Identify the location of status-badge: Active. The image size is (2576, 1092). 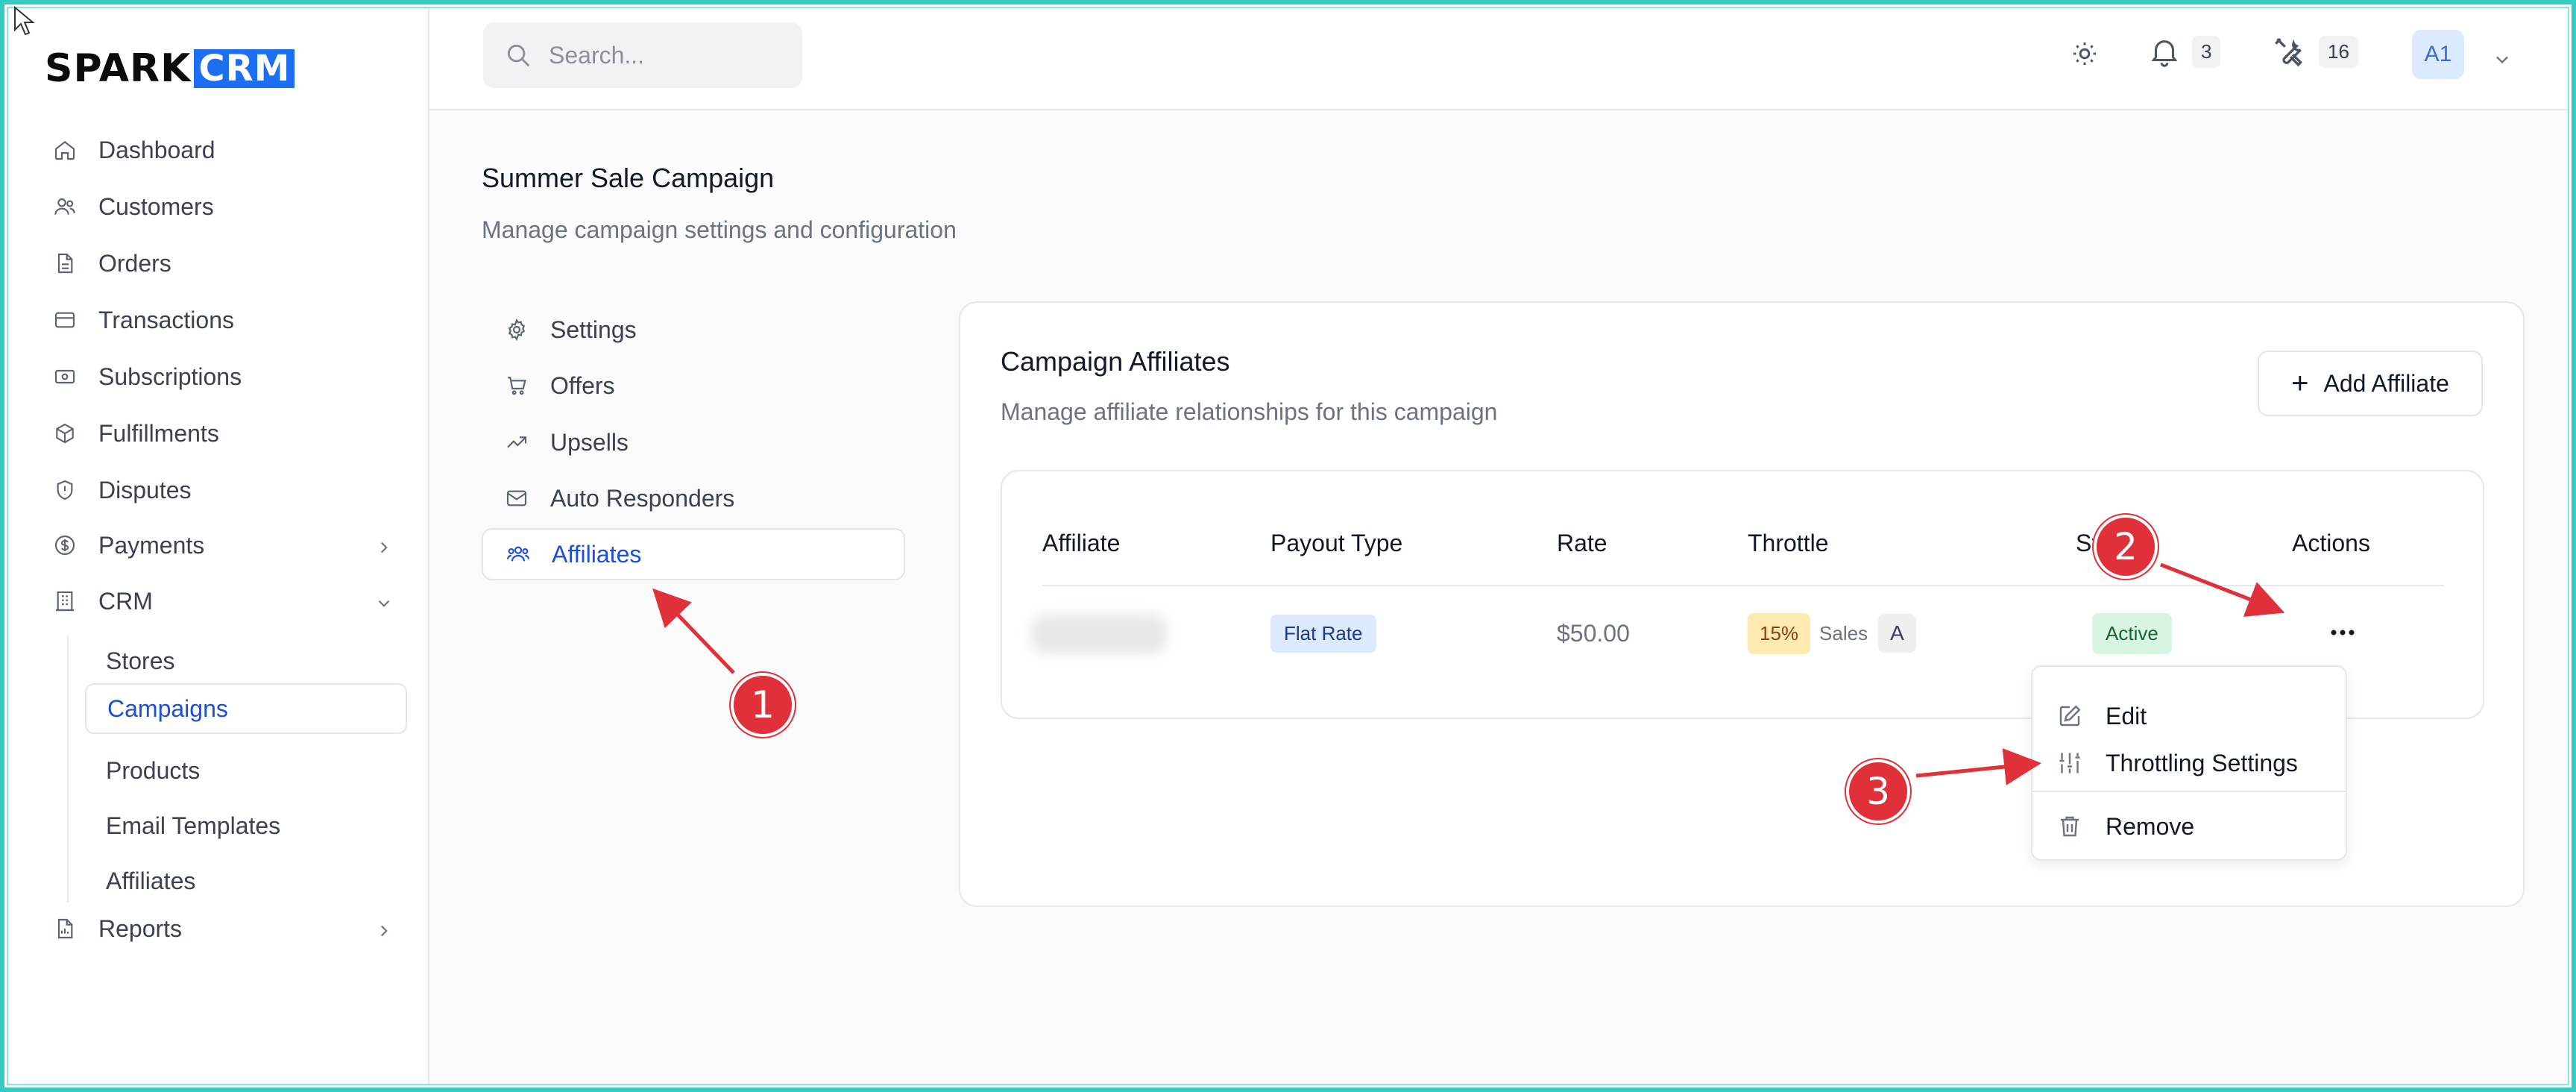
(2132, 633).